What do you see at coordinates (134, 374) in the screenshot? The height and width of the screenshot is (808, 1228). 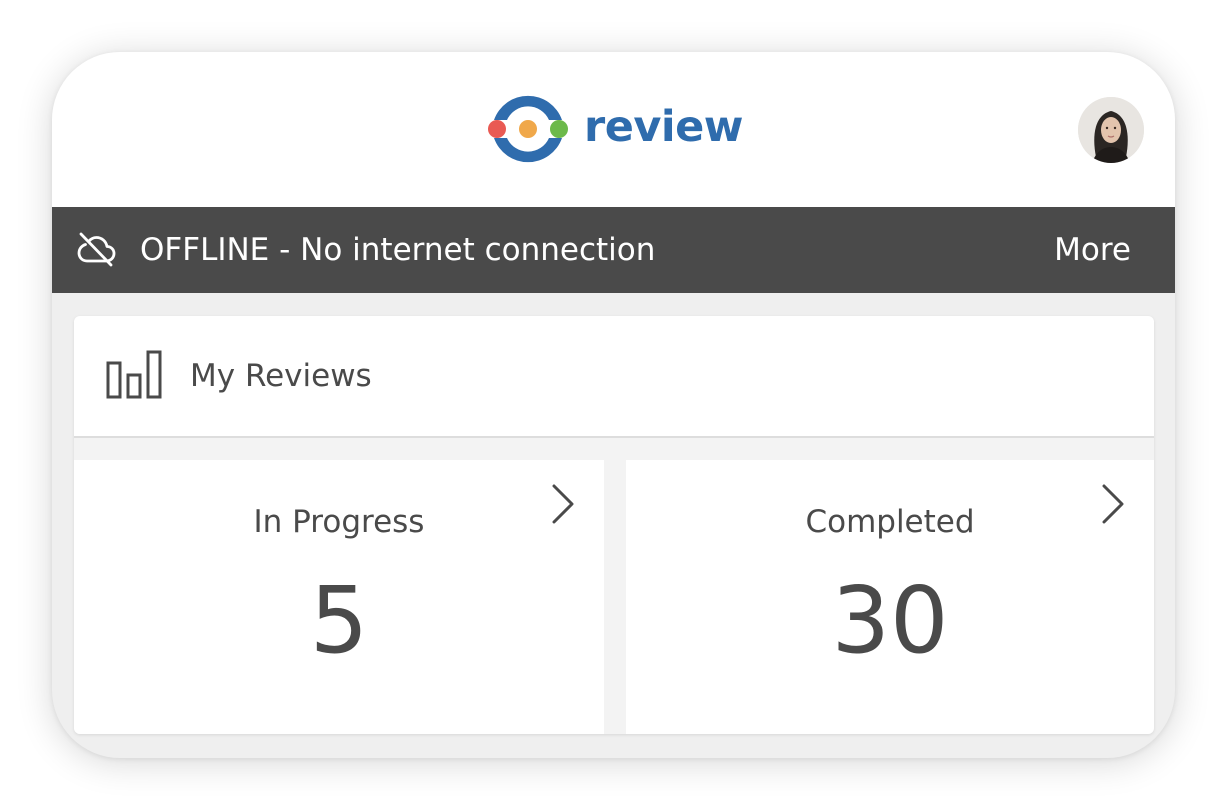 I see `bar-chart-icon` at bounding box center [134, 374].